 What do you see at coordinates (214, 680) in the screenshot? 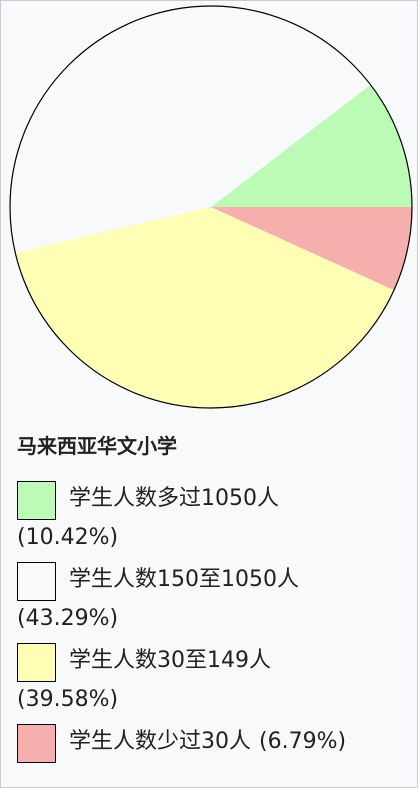
I see `legend-item: 学生人数30至149人 (39.58%)` at bounding box center [214, 680].